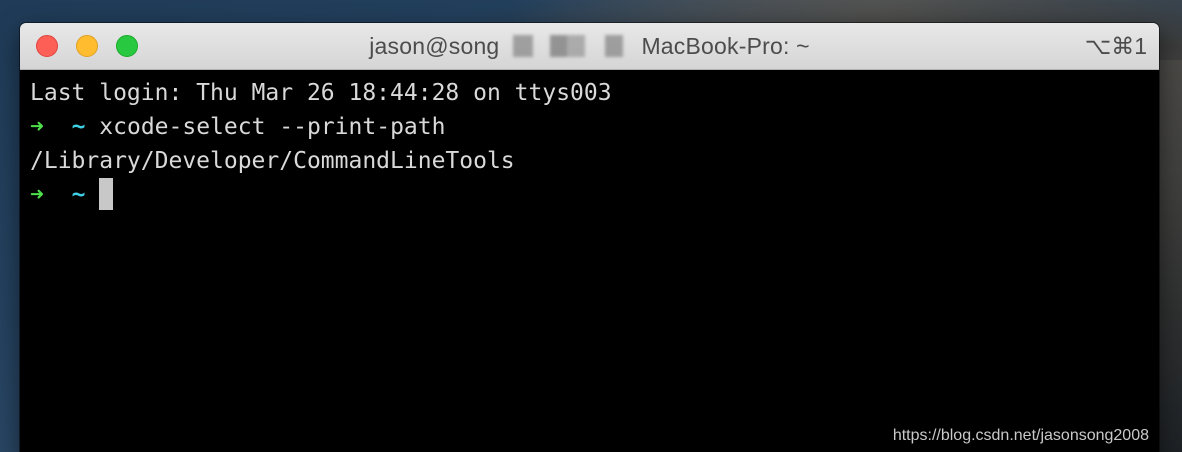 The height and width of the screenshot is (452, 1182). I want to click on window-title-suffix: MacBook-Pro: ~, so click(725, 46).